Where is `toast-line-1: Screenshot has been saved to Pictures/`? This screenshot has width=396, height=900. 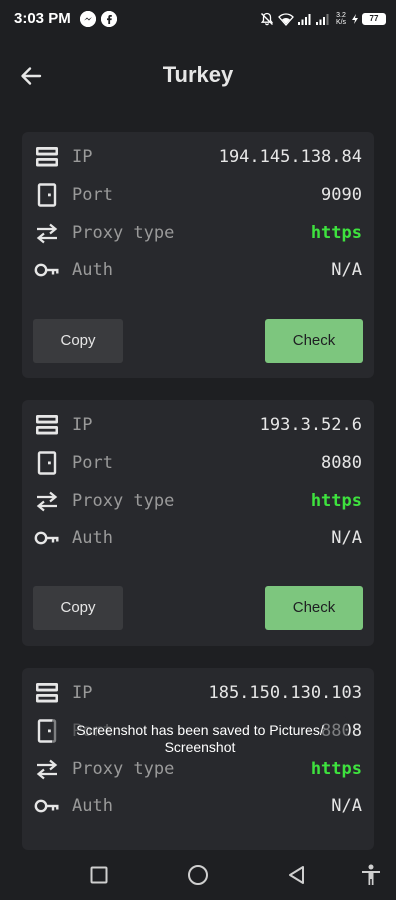
toast-line-1: Screenshot has been saved to Pictures/ is located at coordinates (200, 730).